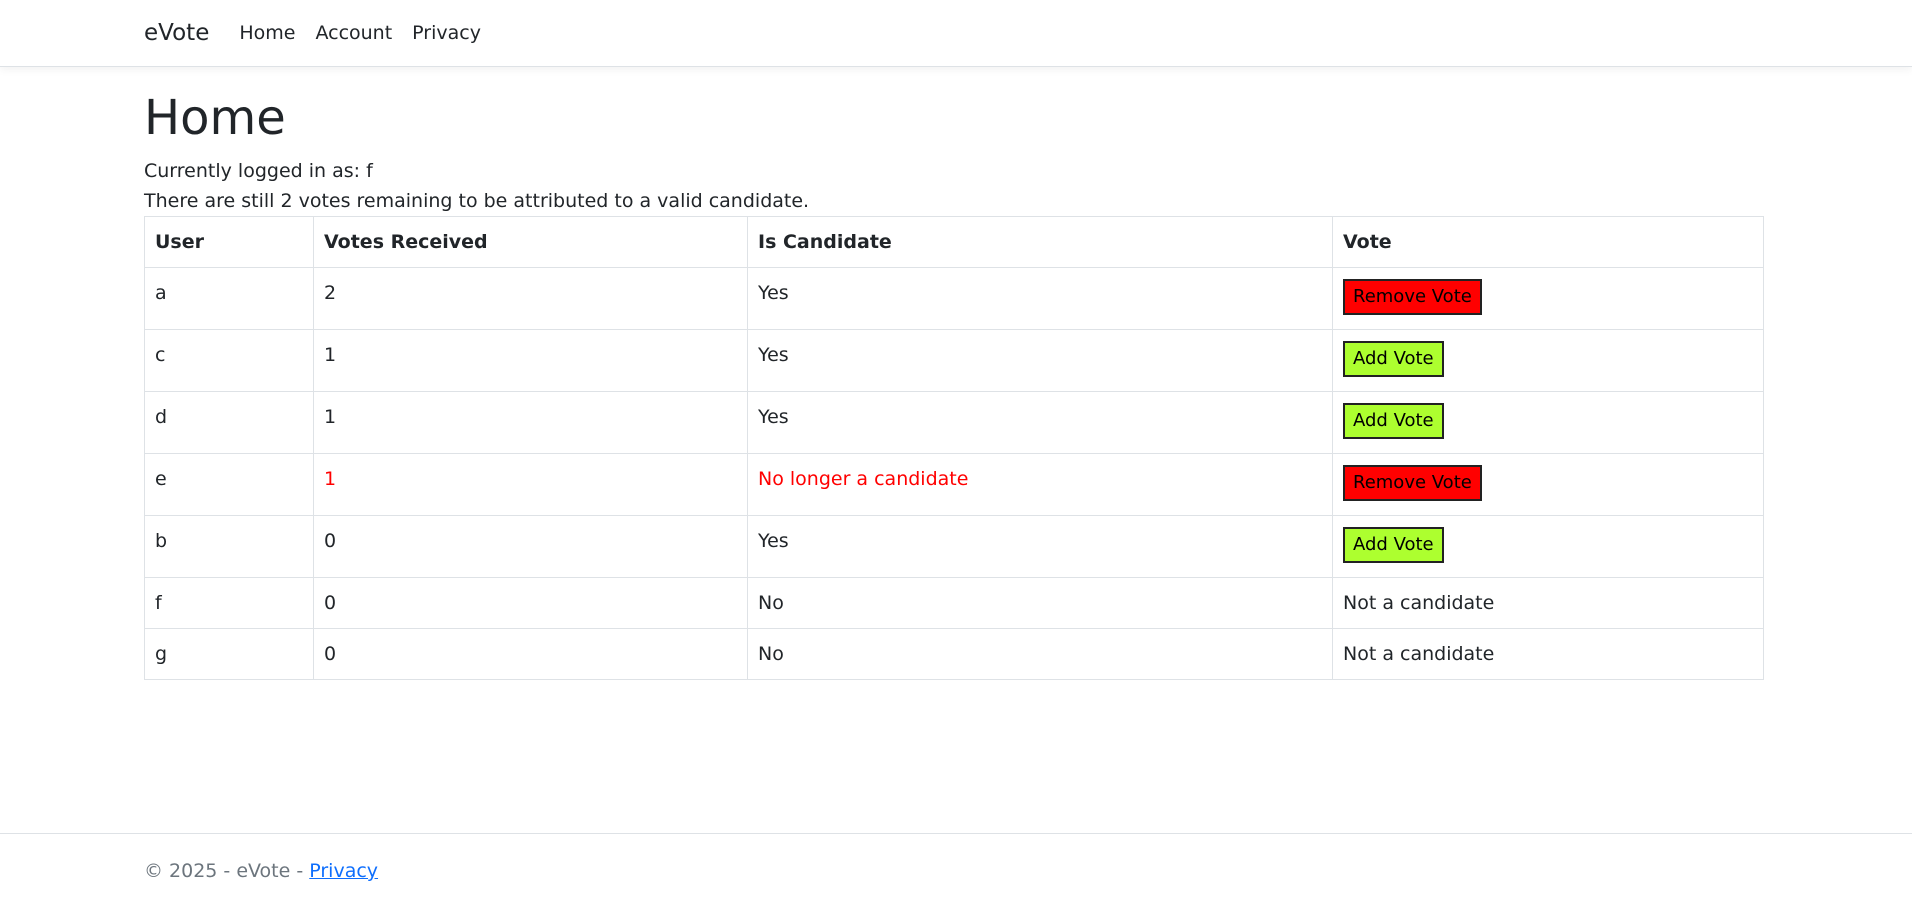 This screenshot has height=907, width=1912. I want to click on table-row: d 1 Yes Add Vote, so click(954, 422).